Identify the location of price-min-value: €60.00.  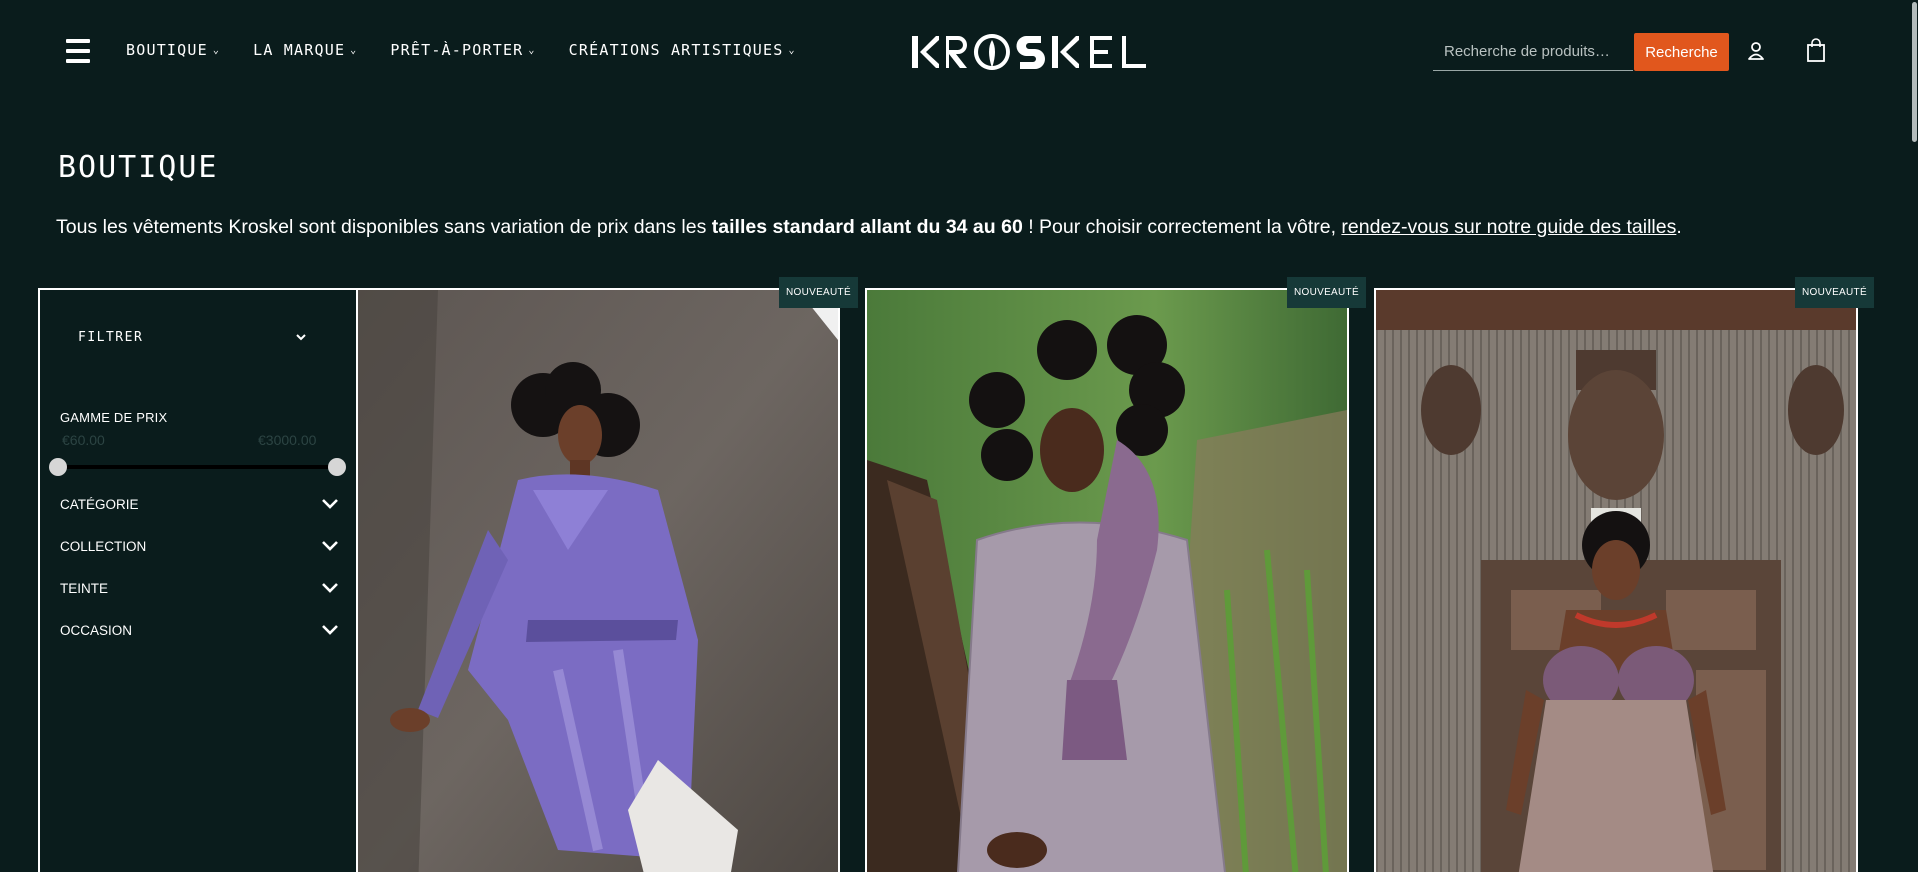
(83, 440).